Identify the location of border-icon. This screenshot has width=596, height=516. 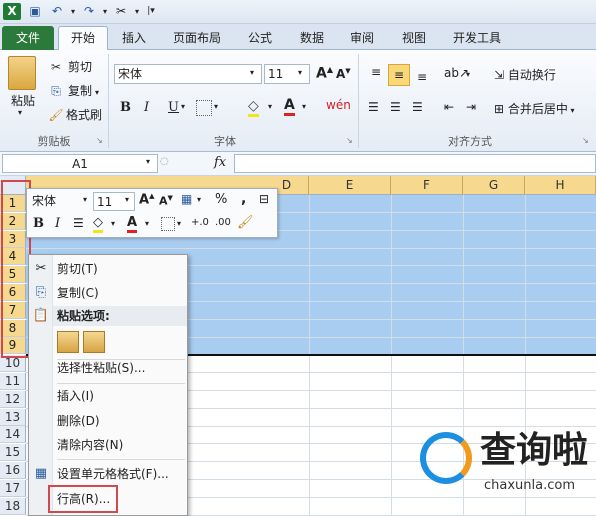
(204, 108).